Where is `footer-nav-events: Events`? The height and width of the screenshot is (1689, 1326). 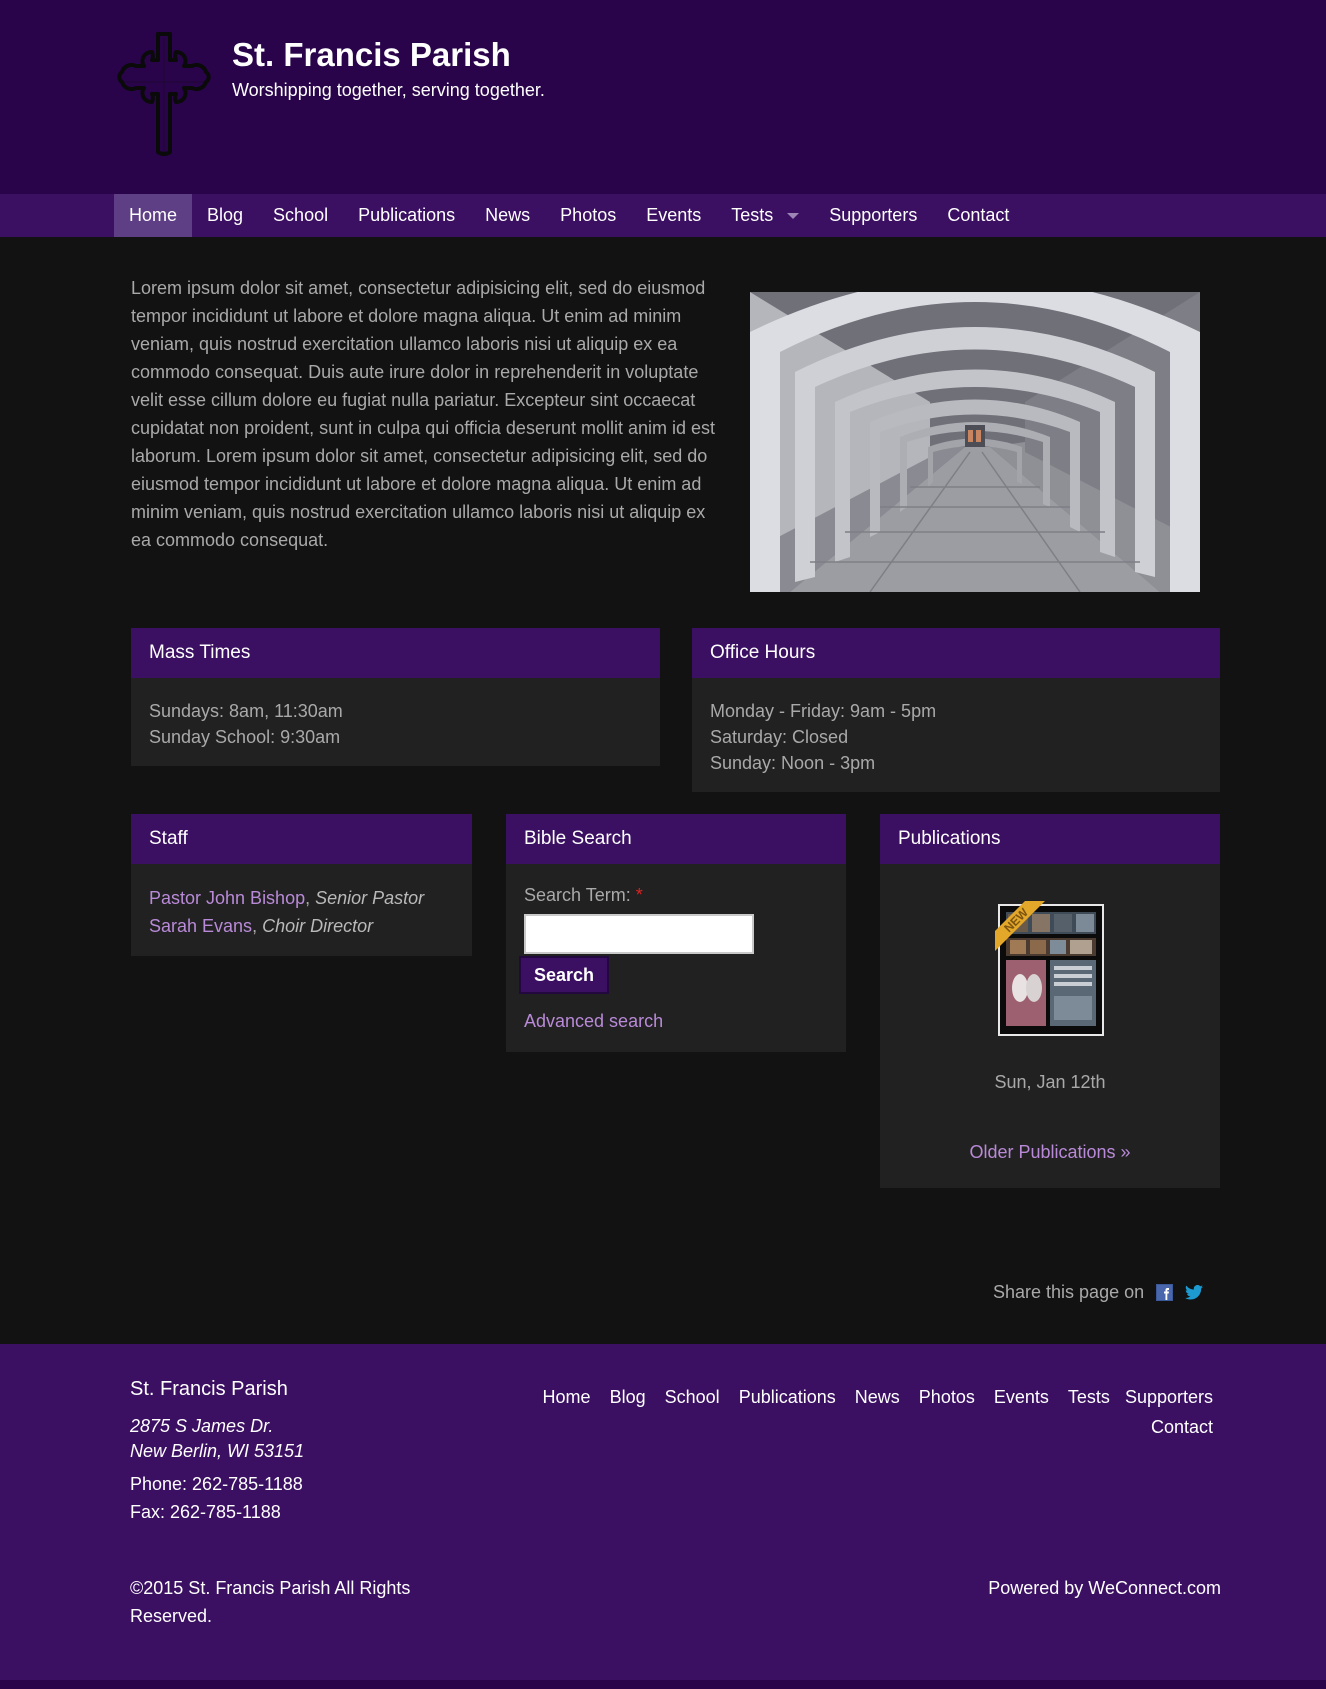
footer-nav-events: Events is located at coordinates (1021, 1397).